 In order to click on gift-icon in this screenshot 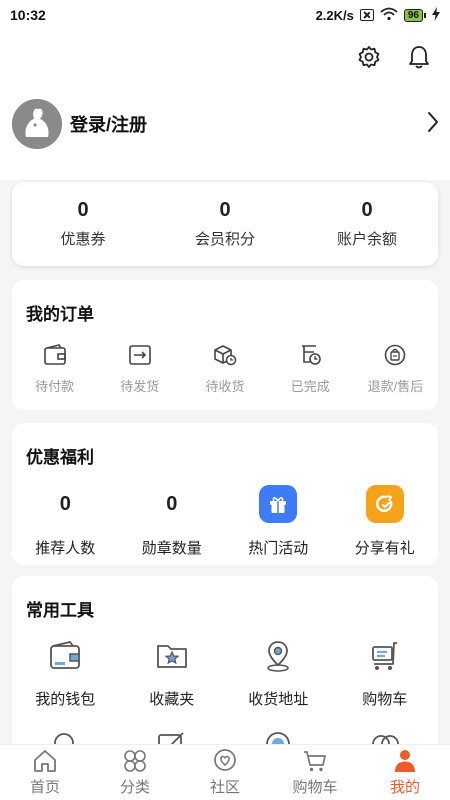, I will do `click(278, 504)`.